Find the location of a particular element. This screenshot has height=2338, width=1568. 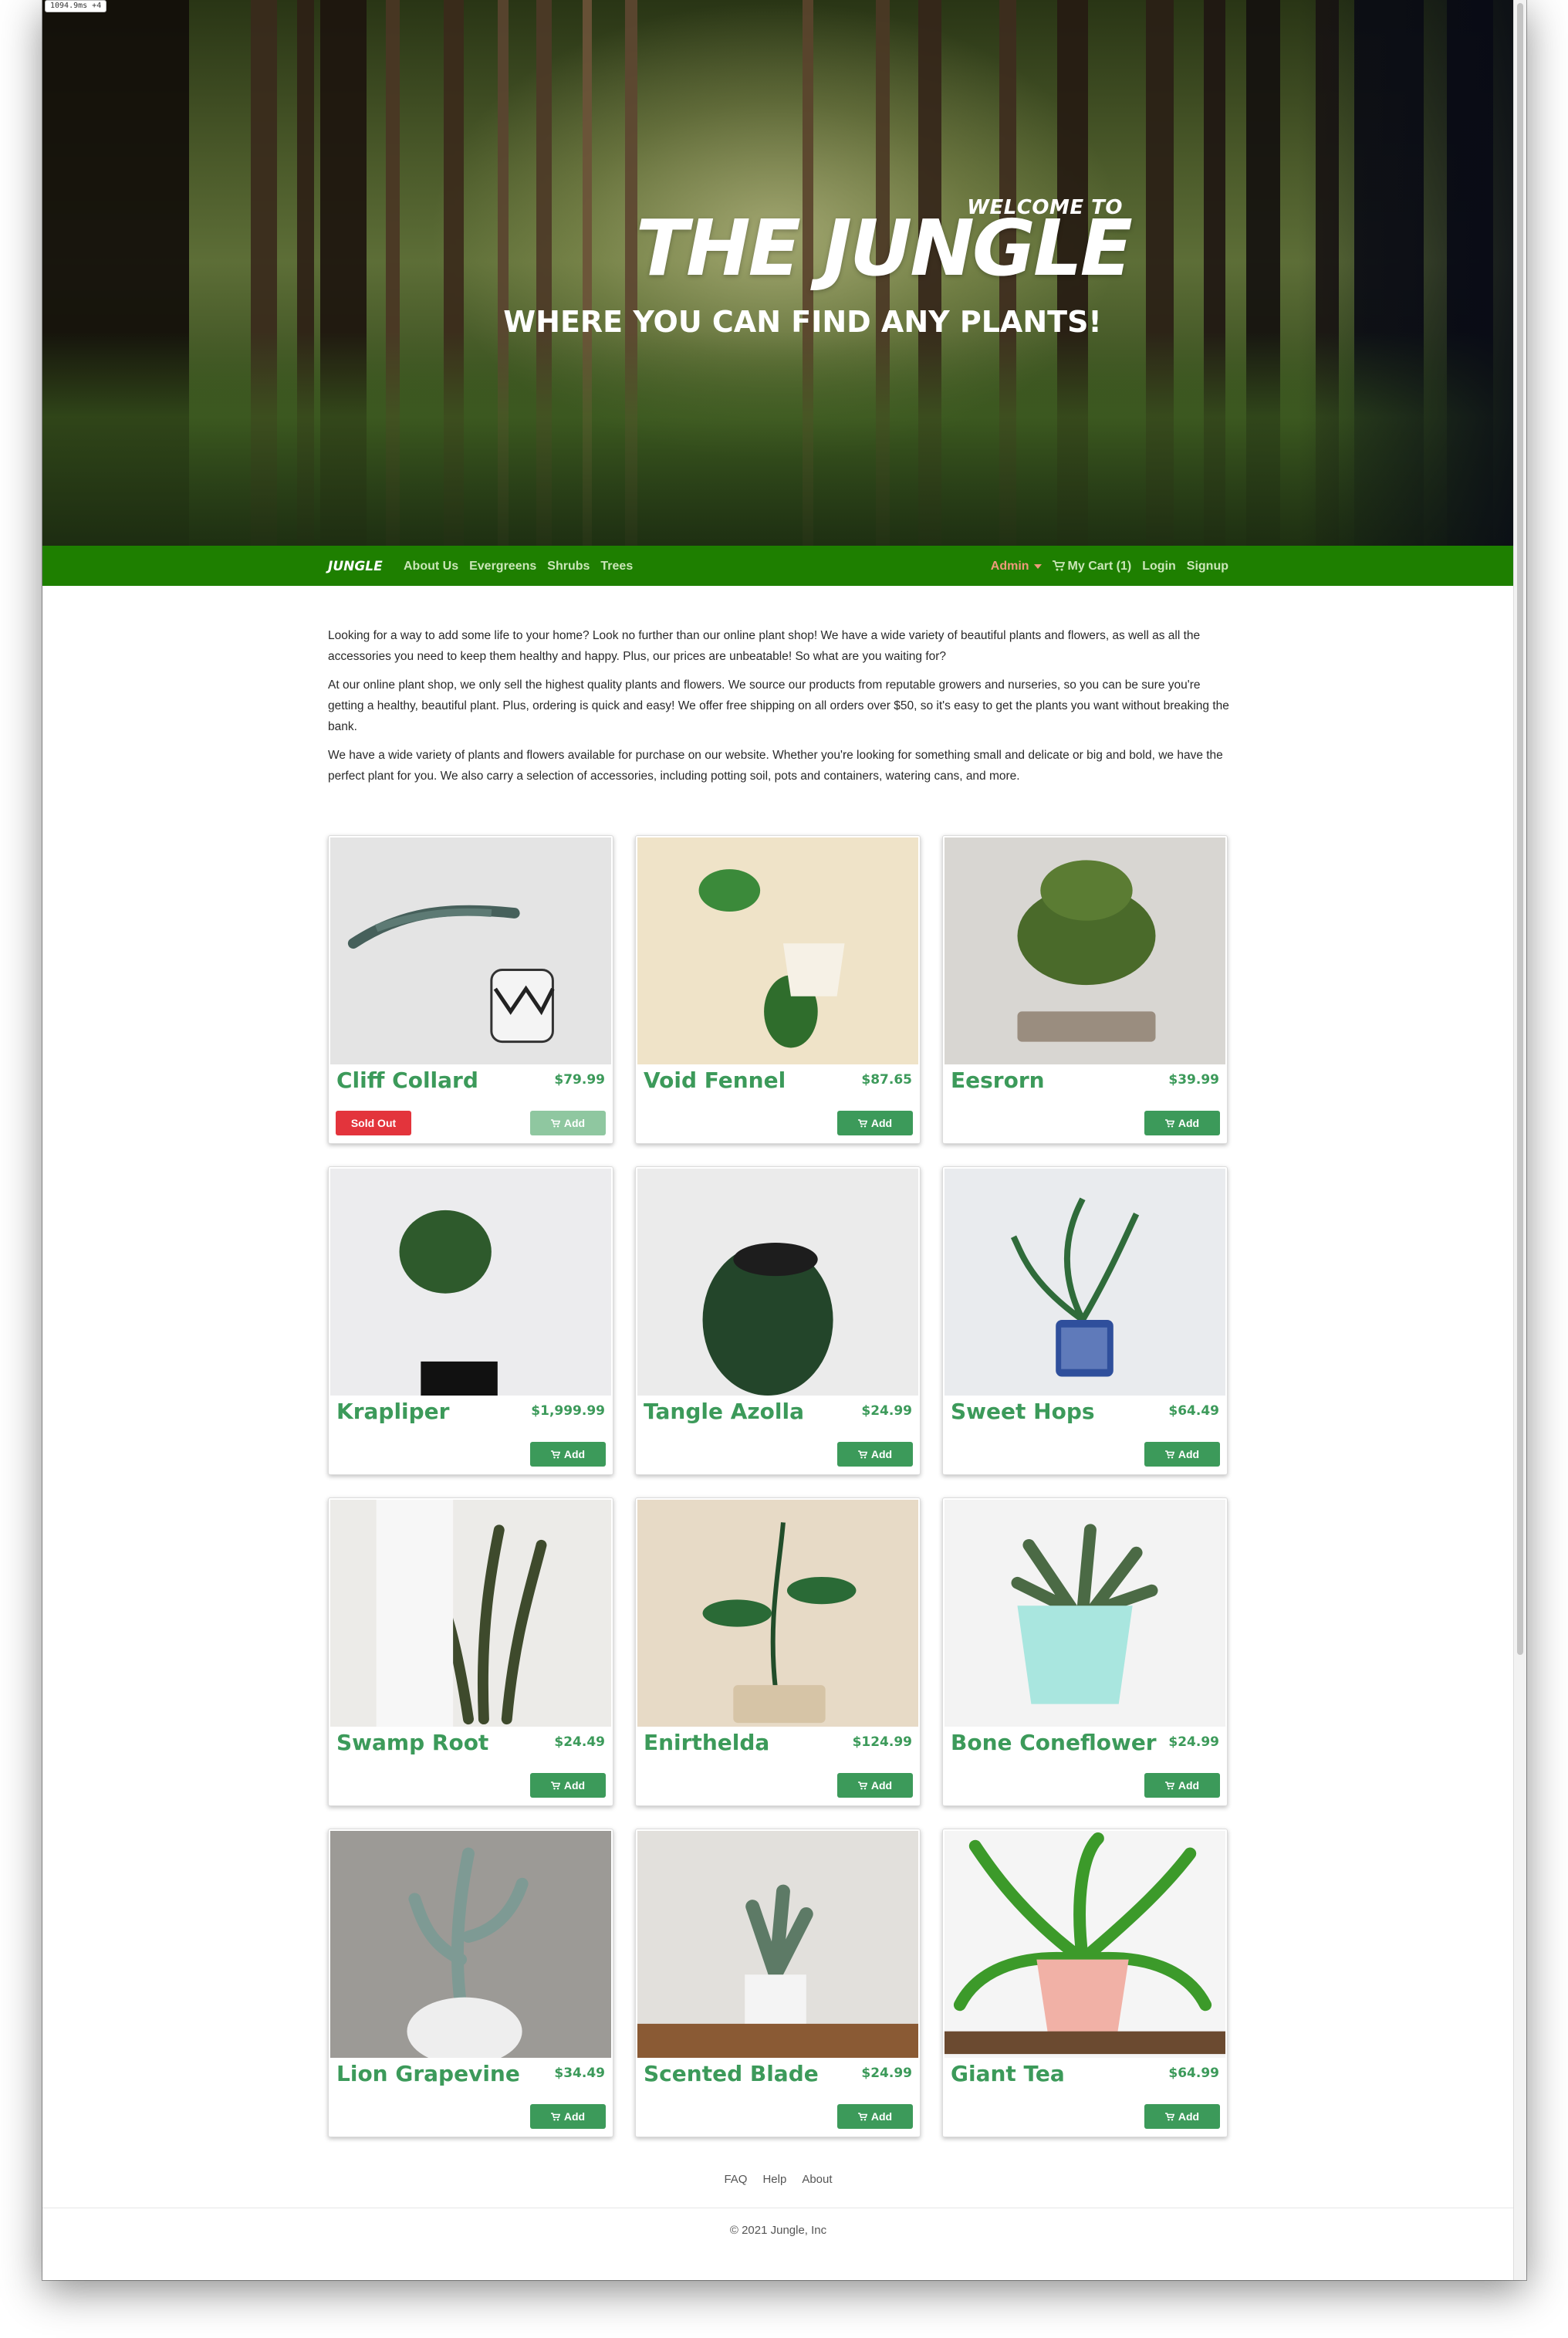

product-name: Eesrorn is located at coordinates (1051, 1080).